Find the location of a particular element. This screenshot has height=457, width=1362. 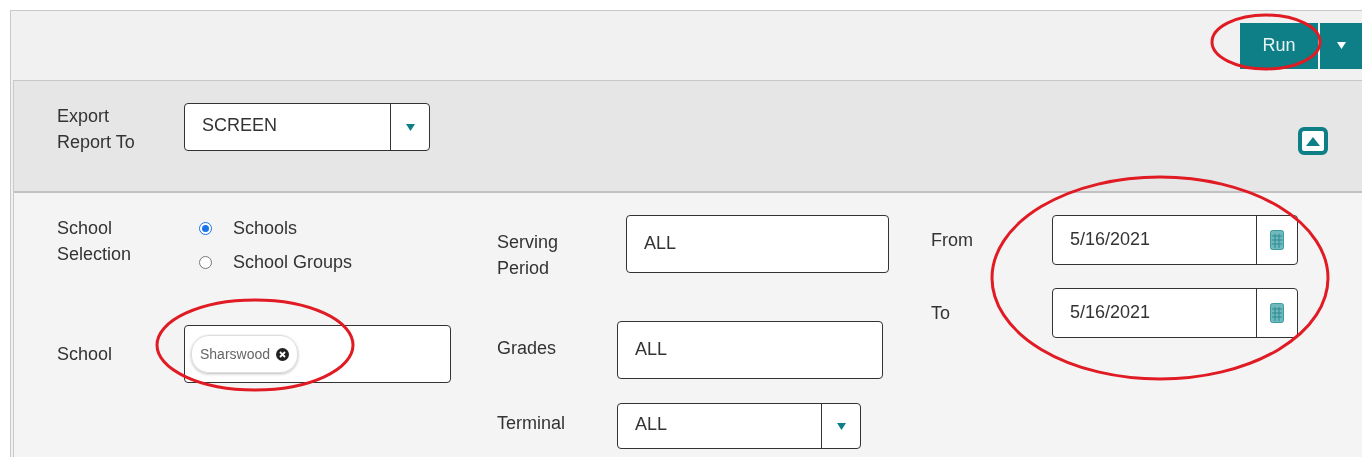

field-label: To is located at coordinates (941, 313).